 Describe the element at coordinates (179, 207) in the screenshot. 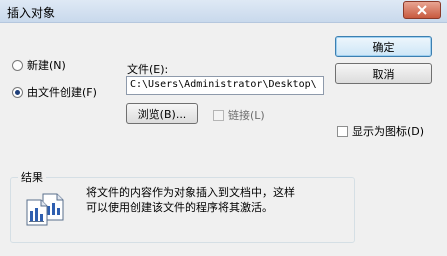

I see `result-text-line2: 可以使用创建该文件的程序将其激活。` at that location.